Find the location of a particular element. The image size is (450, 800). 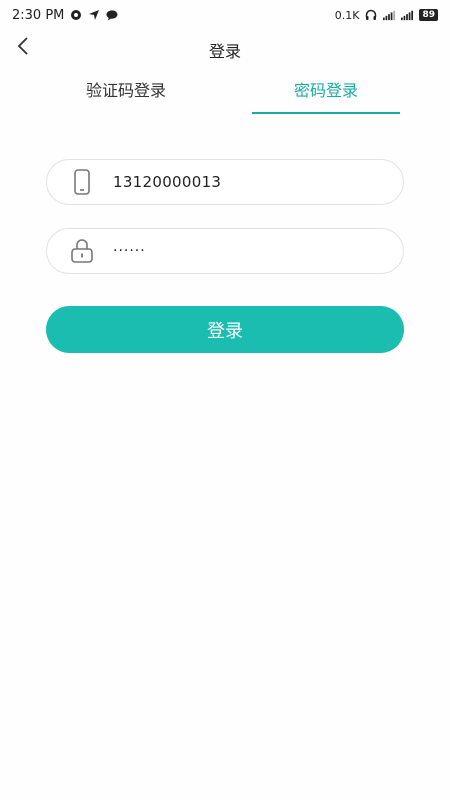

tab-password-login: 密码登录 is located at coordinates (326, 94).